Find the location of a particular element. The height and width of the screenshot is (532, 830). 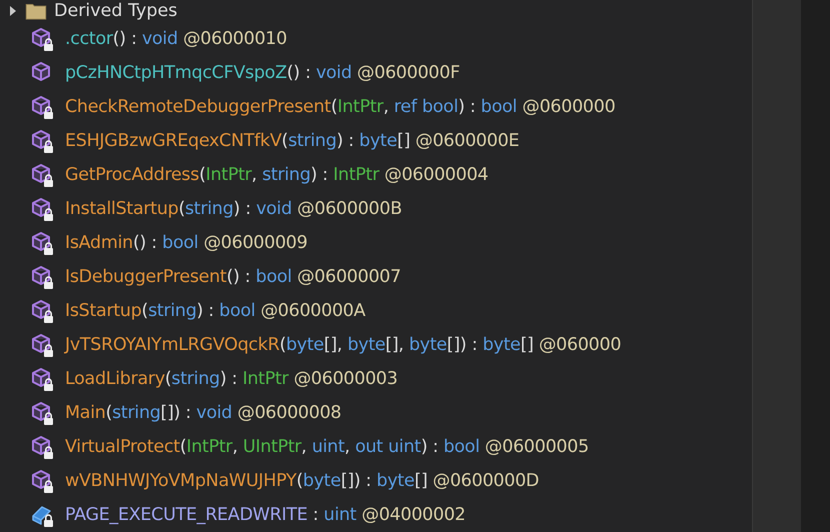

member-signature: GetProcAddress(IntPtr, string) : IntPtr @06000004 is located at coordinates (276, 175).